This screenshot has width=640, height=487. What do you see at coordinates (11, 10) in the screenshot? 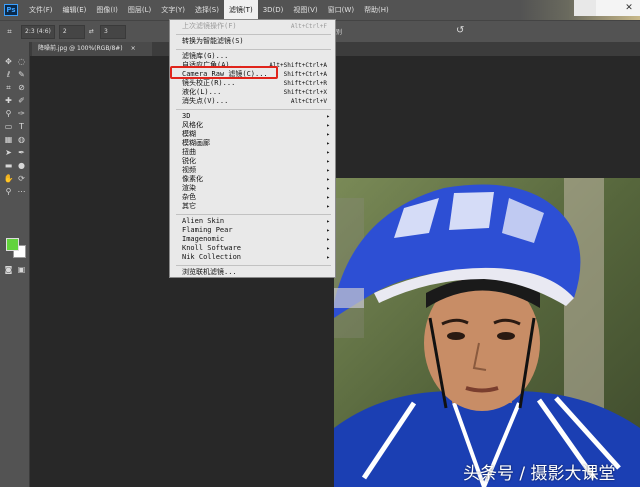
I see `photoshop-logo: Ps` at bounding box center [11, 10].